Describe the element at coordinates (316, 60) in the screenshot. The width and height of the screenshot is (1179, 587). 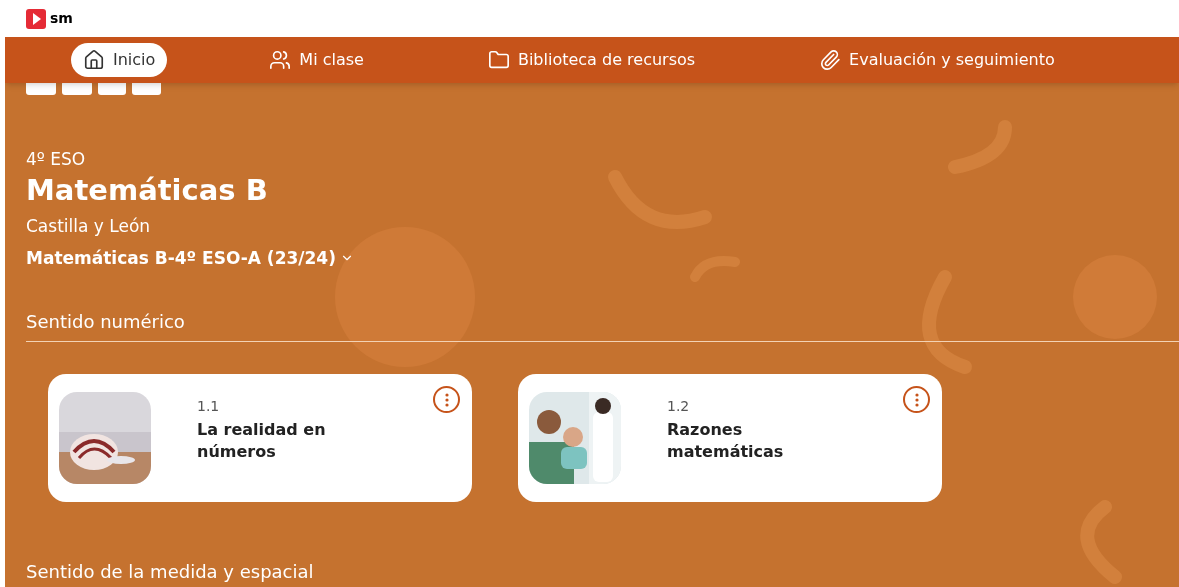
I see `nav-tab: Mi clase` at that location.